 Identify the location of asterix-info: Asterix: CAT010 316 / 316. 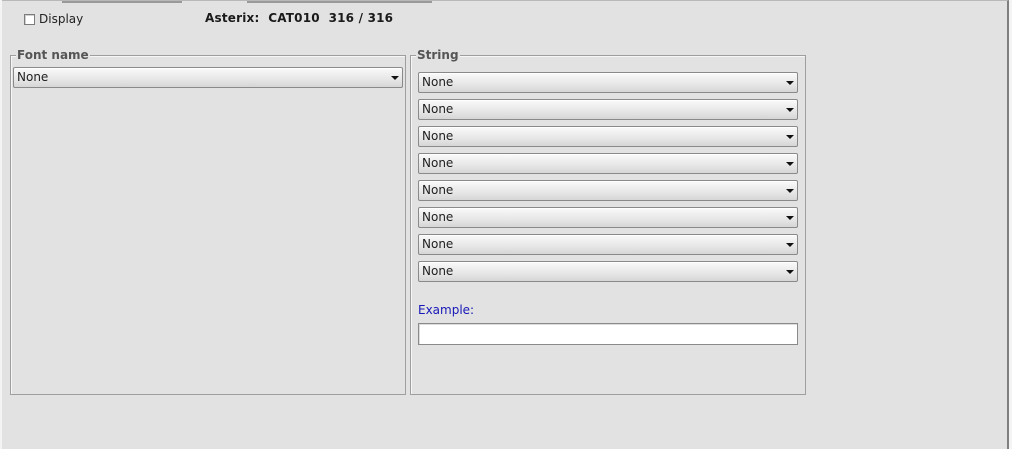
(299, 18).